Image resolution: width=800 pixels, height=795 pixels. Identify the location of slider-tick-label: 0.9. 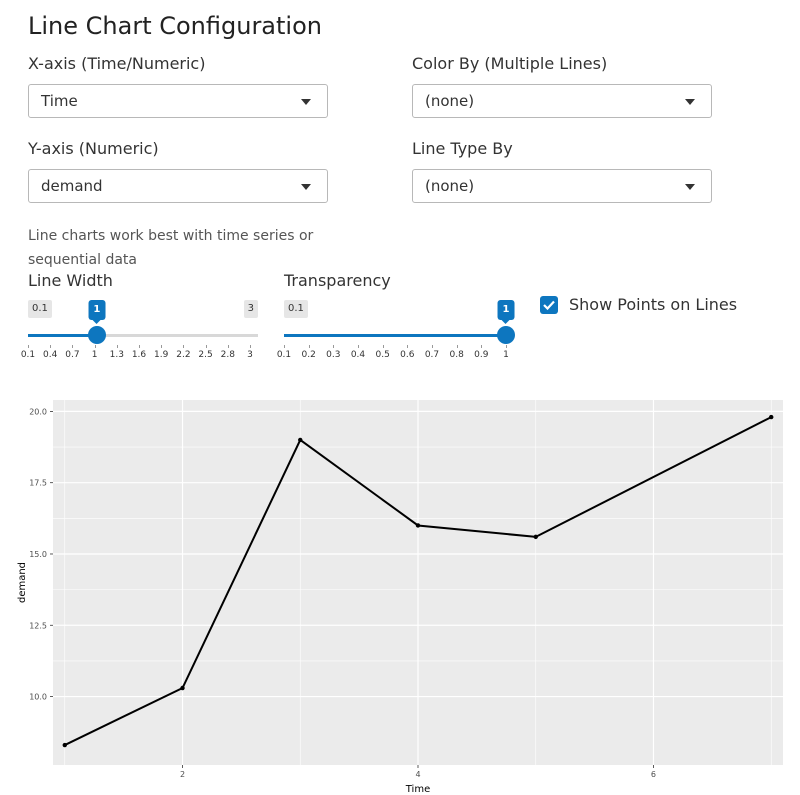
(481, 355).